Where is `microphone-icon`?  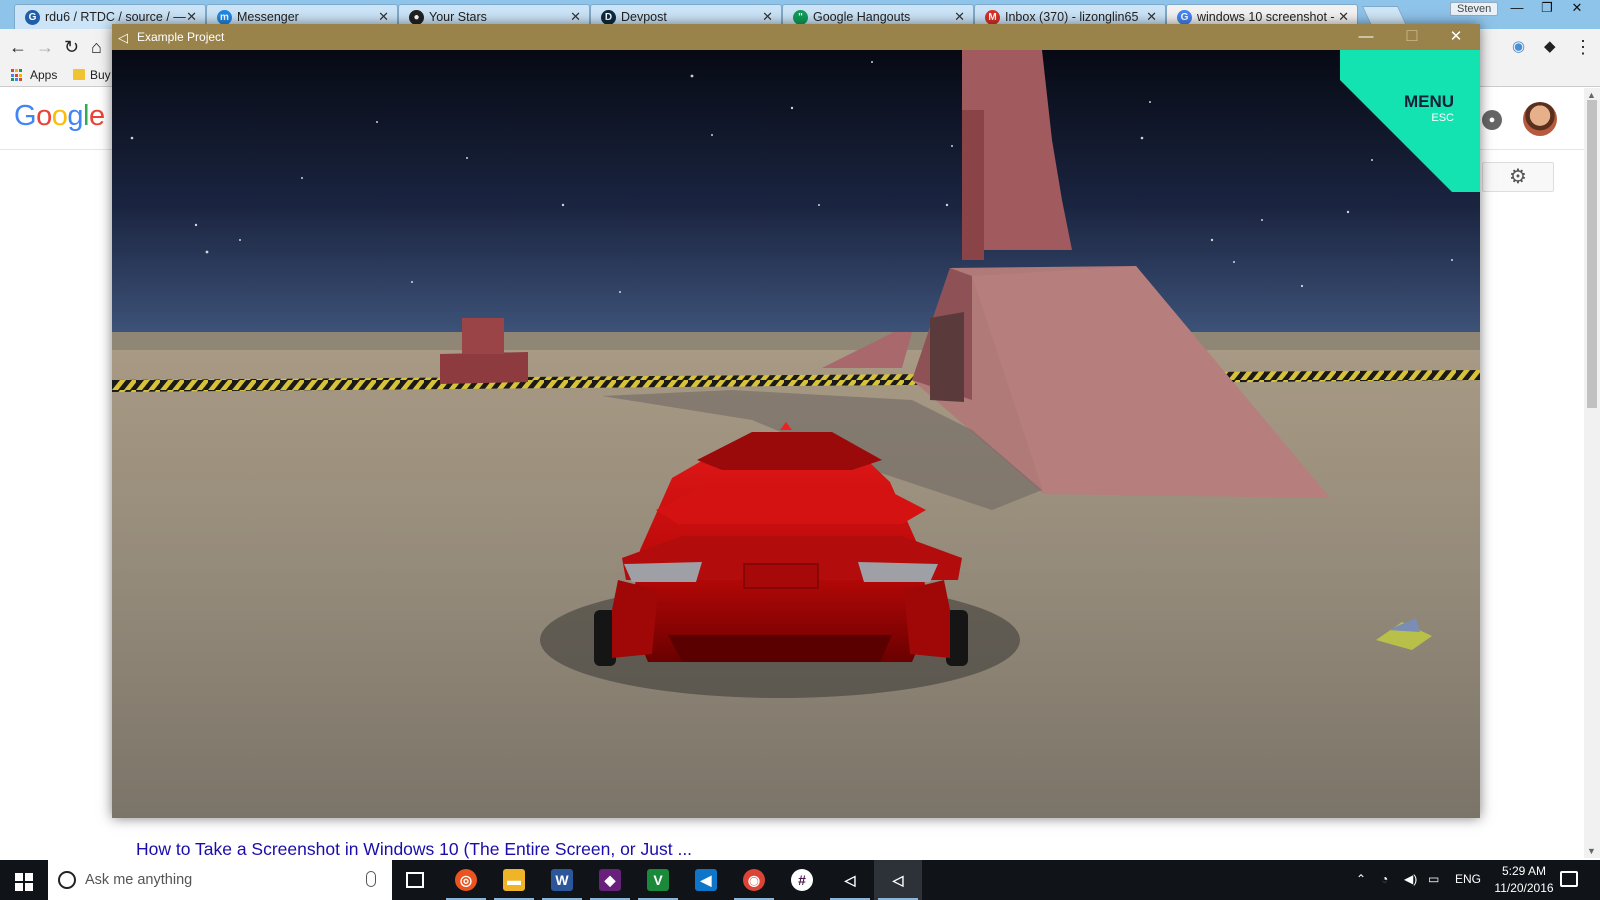 microphone-icon is located at coordinates (371, 879).